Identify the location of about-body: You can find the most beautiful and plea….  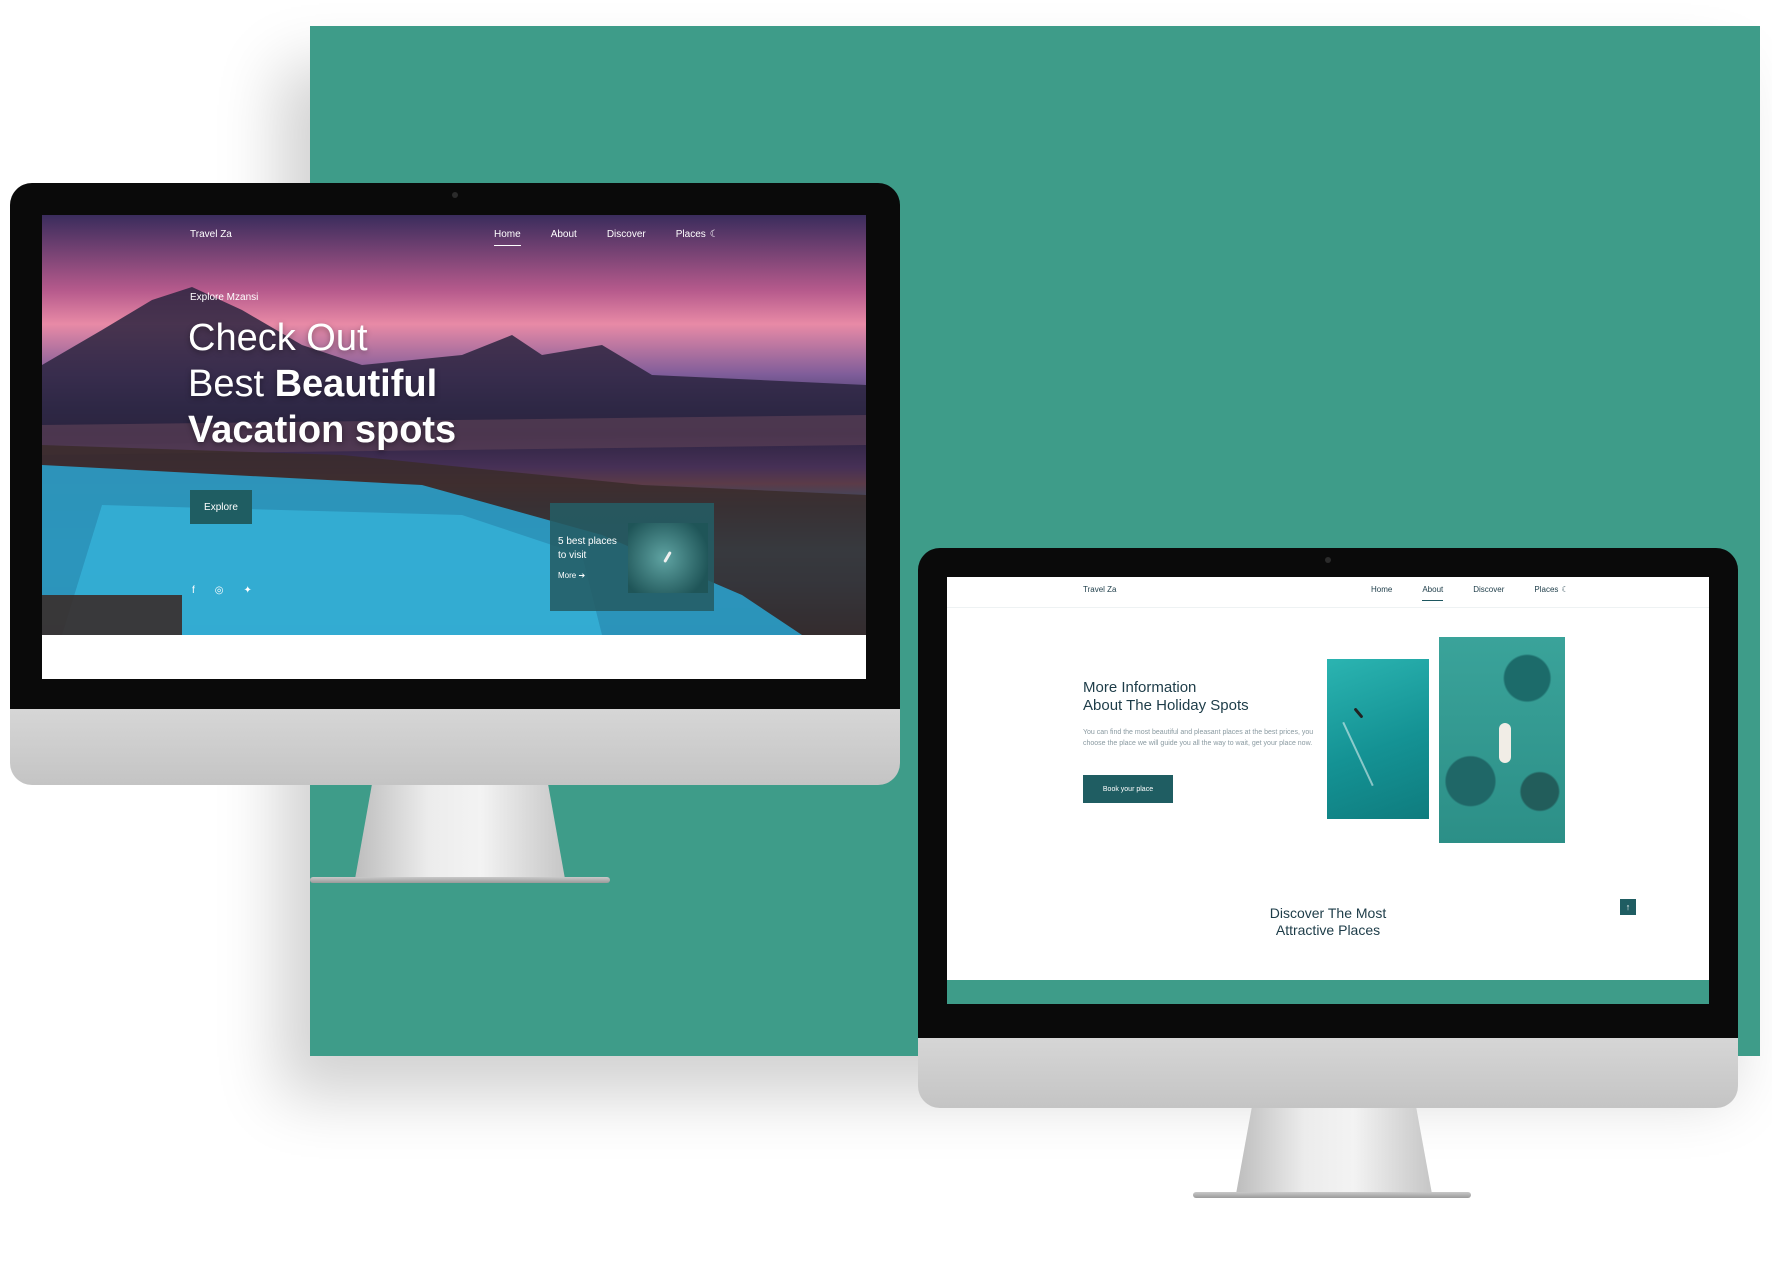
(1198, 738).